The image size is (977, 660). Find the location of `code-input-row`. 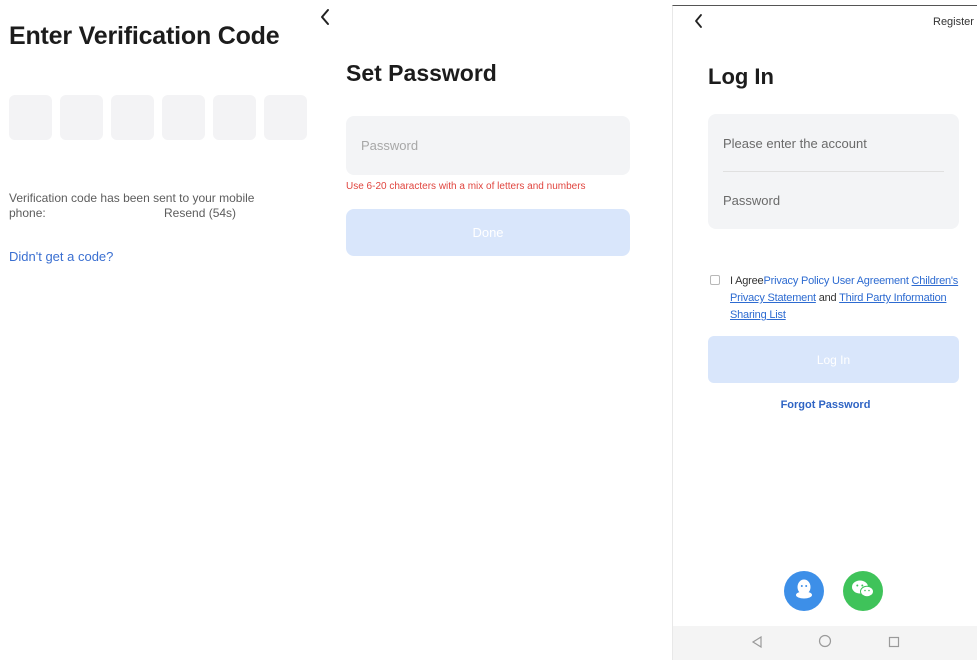

code-input-row is located at coordinates (158, 117).